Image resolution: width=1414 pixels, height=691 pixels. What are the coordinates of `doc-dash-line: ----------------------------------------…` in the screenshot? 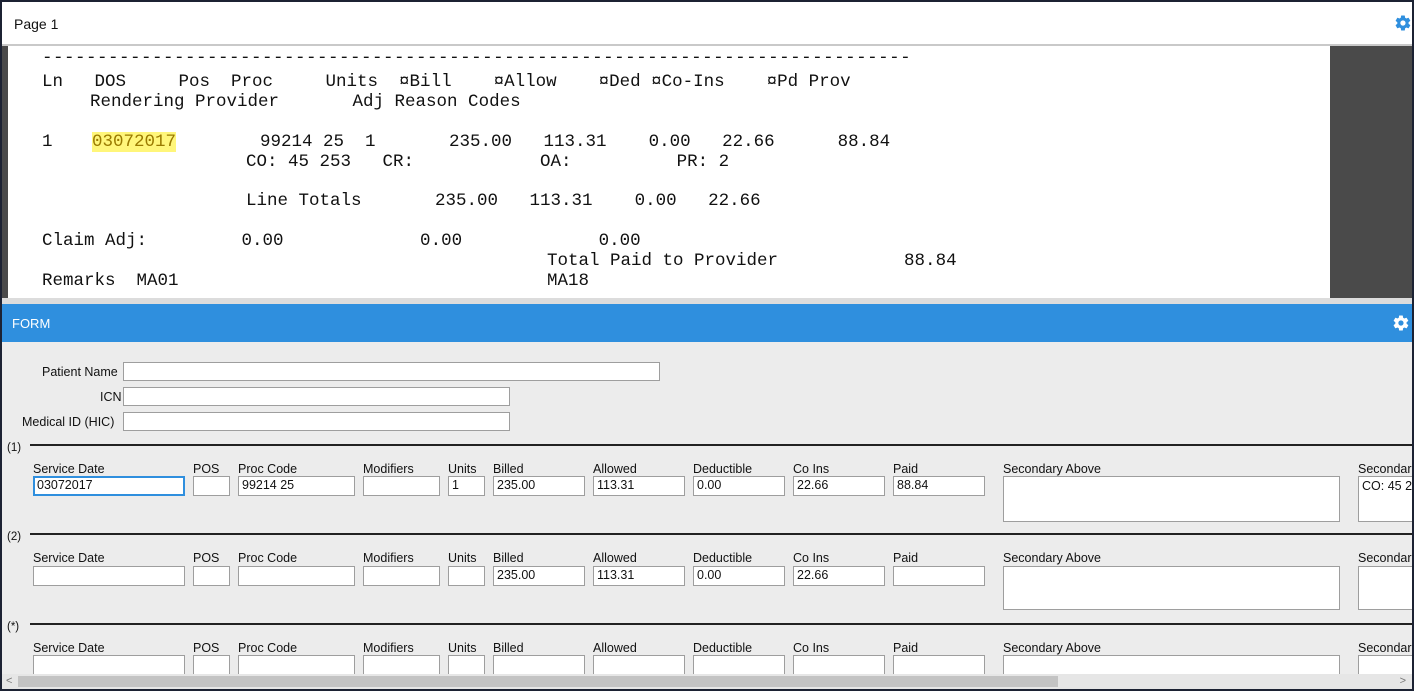 It's located at (477, 58).